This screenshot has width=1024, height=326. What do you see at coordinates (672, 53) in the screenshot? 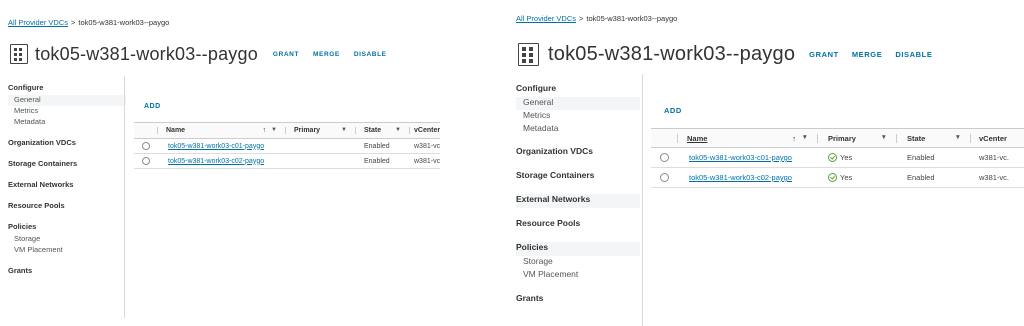
I see `page-title: tok05-w381-work03--paygo` at bounding box center [672, 53].